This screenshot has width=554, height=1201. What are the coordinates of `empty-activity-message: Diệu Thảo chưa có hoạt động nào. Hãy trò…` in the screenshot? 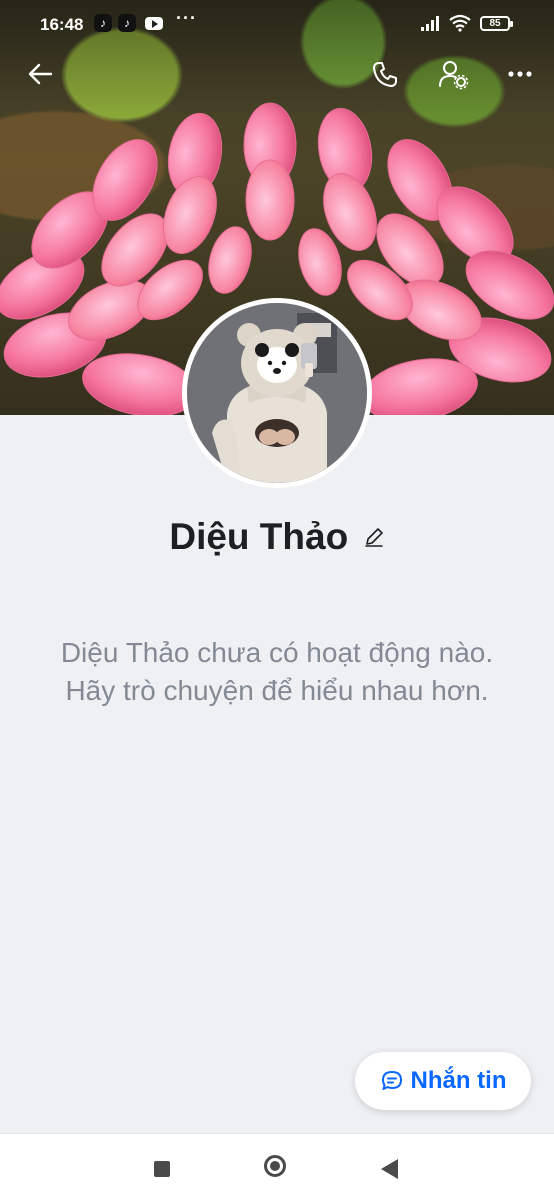 It's located at (277, 671).